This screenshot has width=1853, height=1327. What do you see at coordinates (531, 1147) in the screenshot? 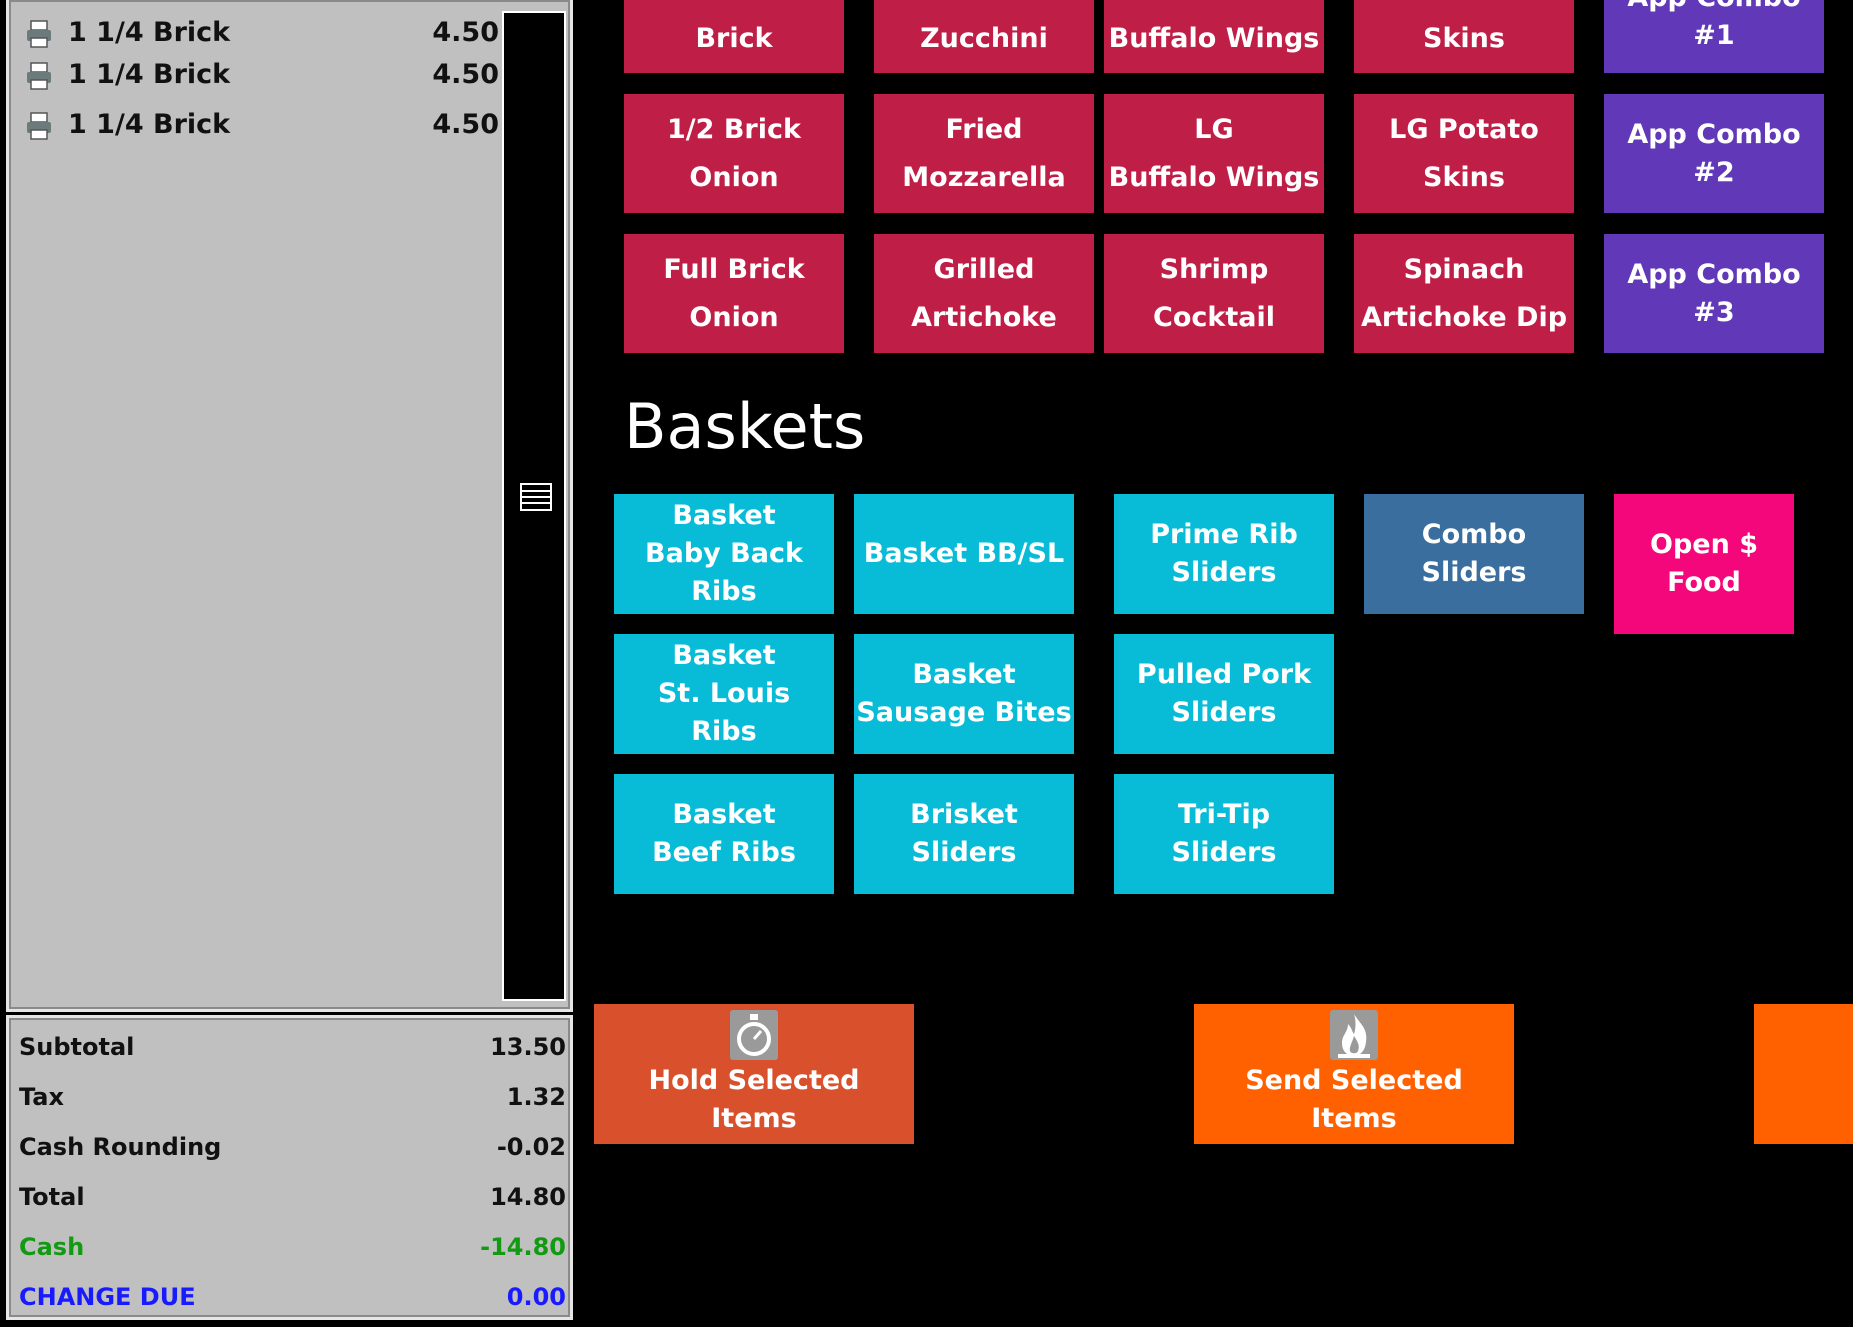
I see `cash-rounding-value: -0.02` at bounding box center [531, 1147].